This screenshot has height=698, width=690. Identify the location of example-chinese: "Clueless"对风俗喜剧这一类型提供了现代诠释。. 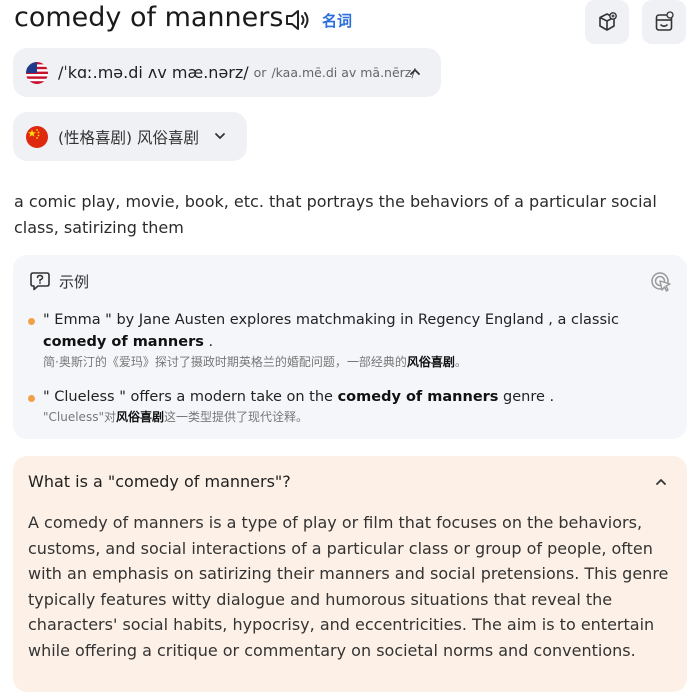
(175, 417).